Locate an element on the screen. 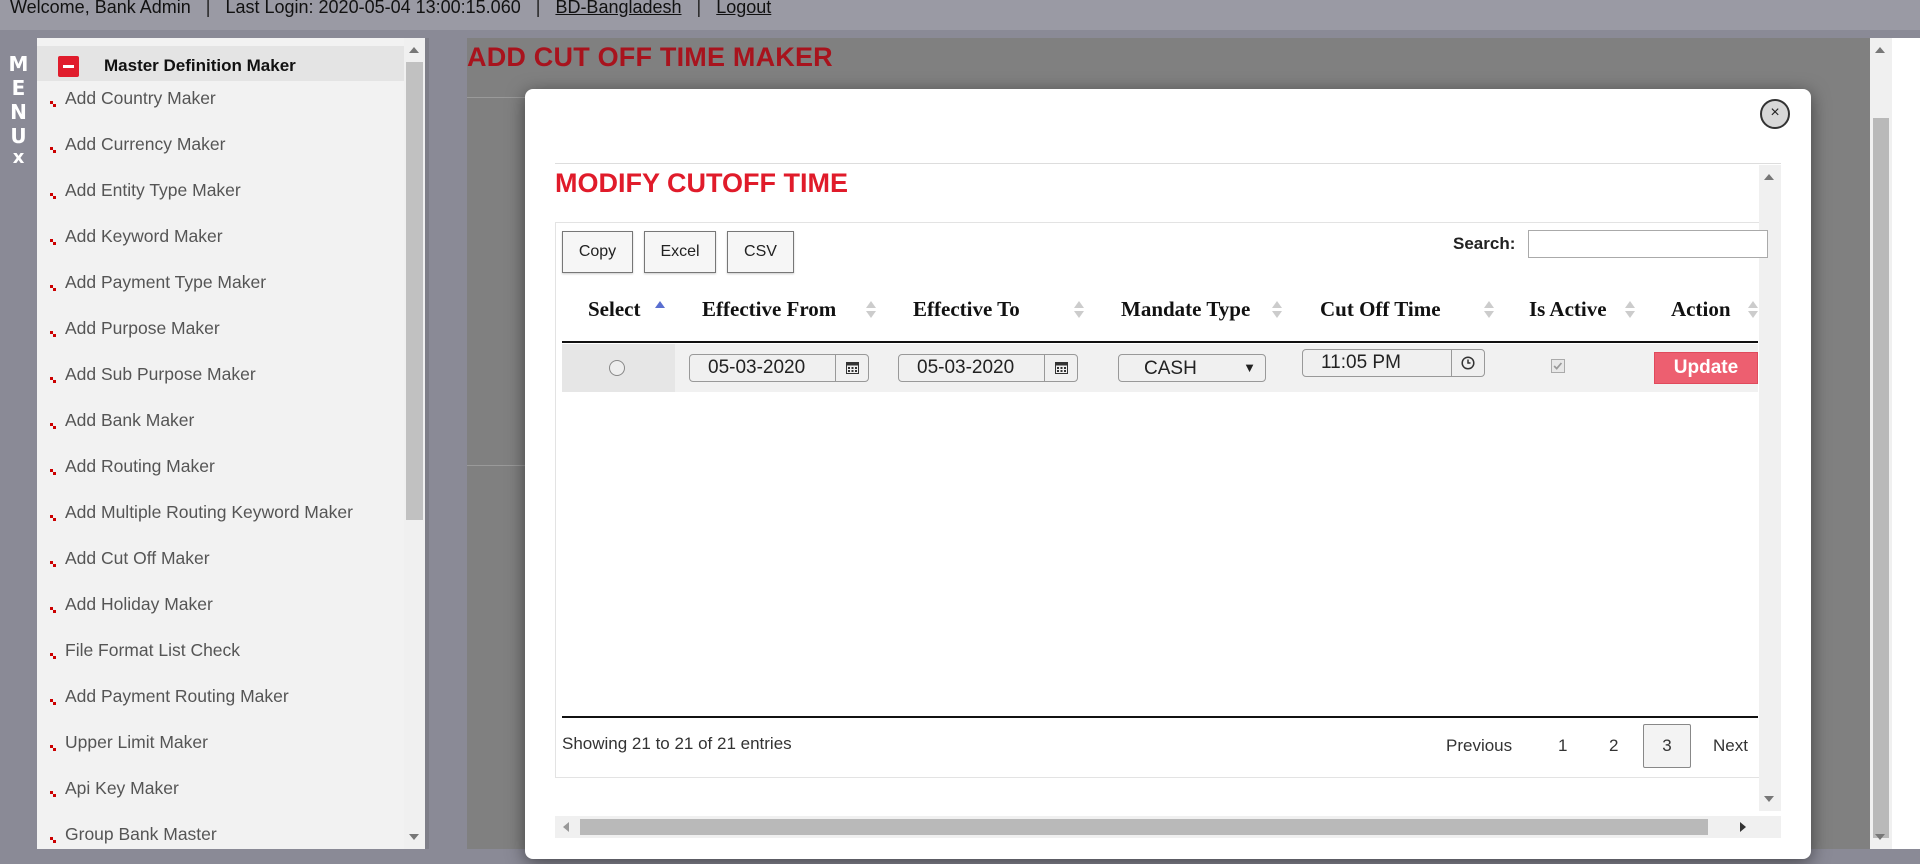  pagination-next: Next is located at coordinates (1730, 746).